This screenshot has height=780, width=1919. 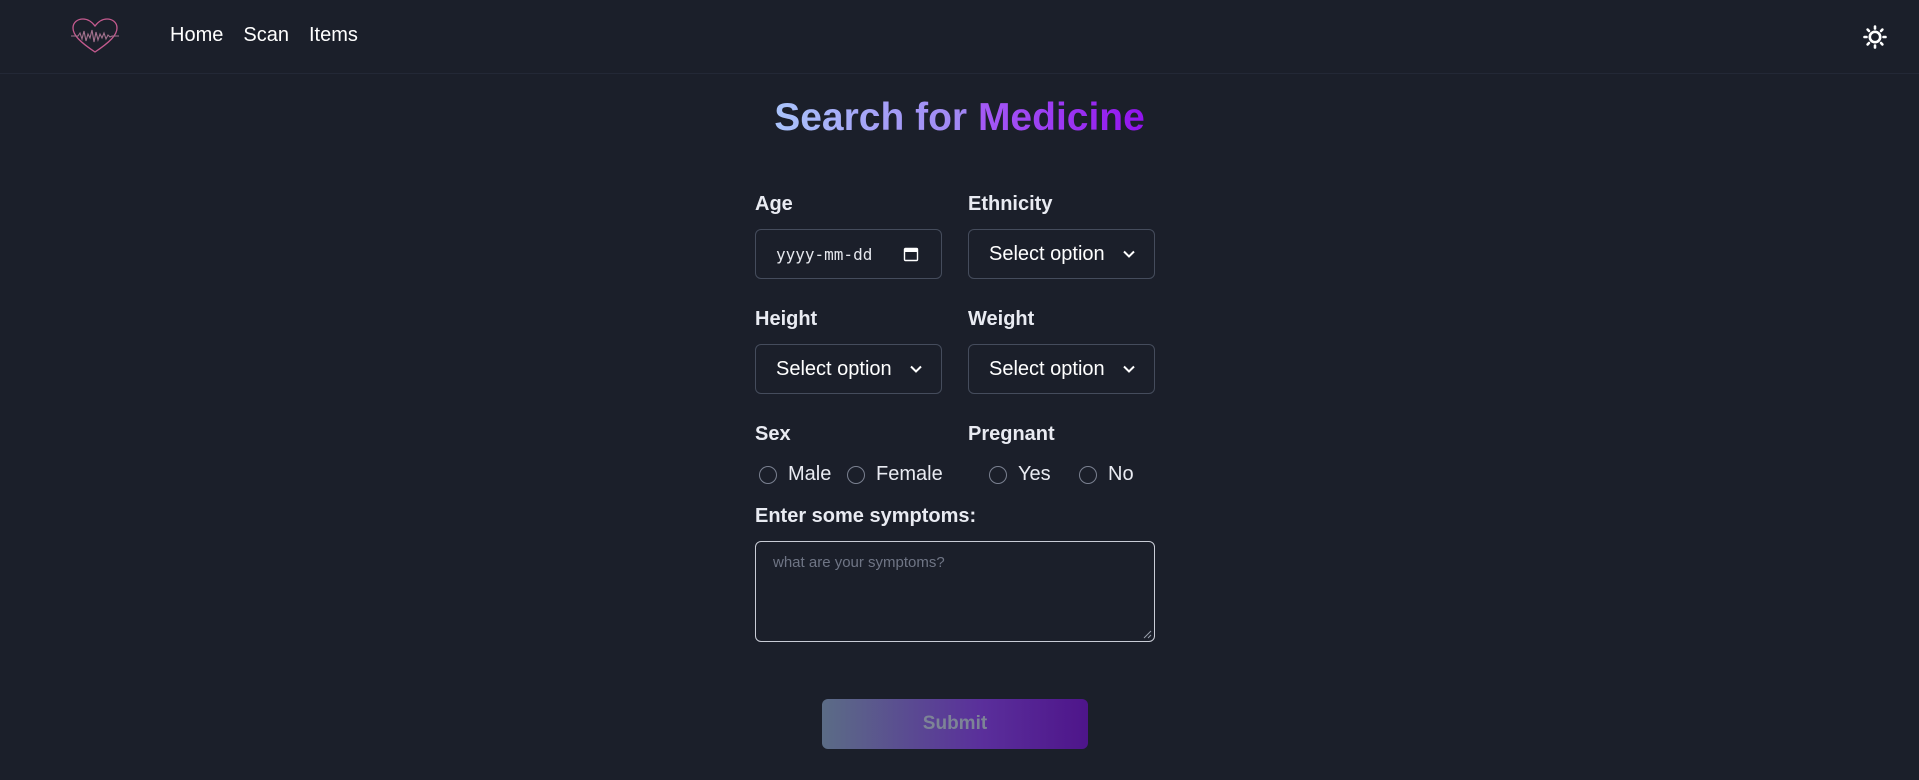 What do you see at coordinates (1010, 204) in the screenshot?
I see `ethnicity-label: Ethnicity` at bounding box center [1010, 204].